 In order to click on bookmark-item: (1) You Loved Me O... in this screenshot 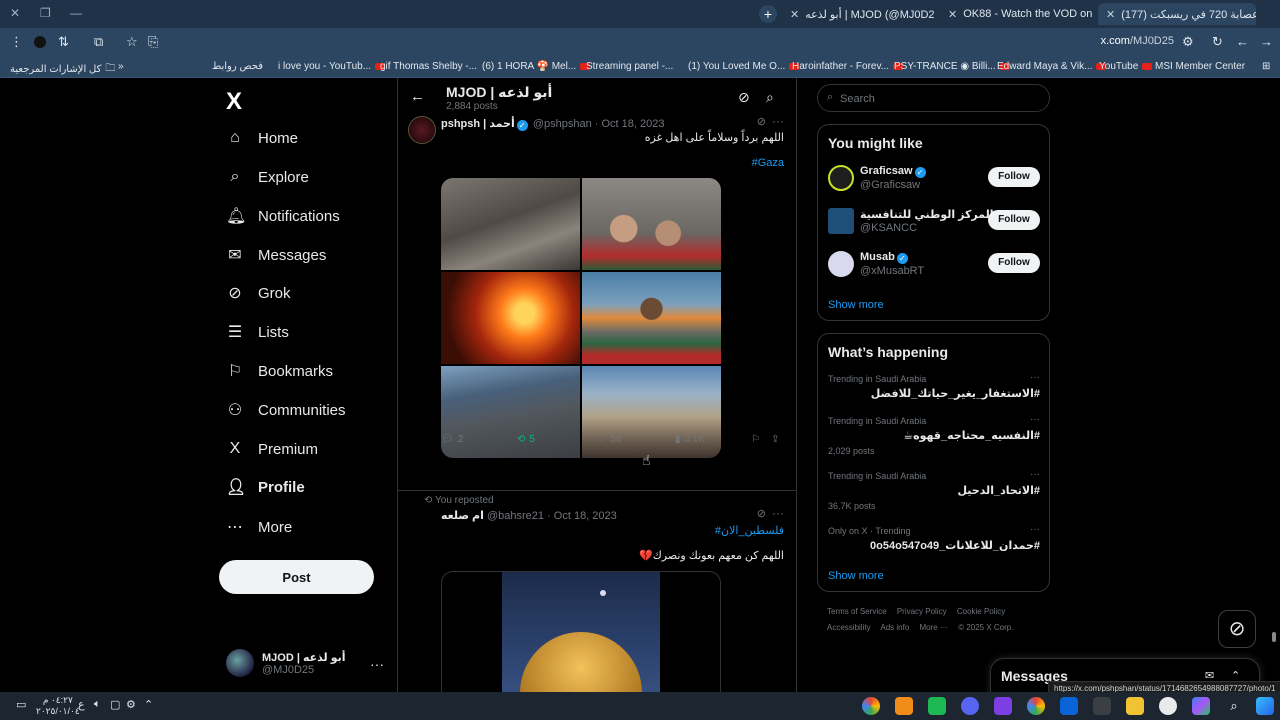, I will do `click(744, 66)`.